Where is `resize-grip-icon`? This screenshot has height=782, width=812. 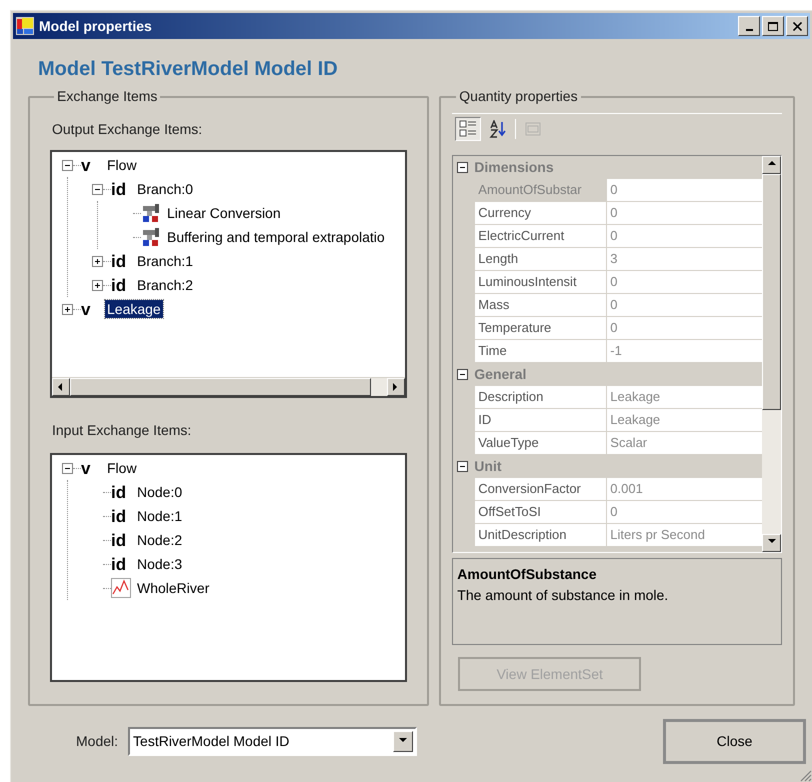 resize-grip-icon is located at coordinates (806, 776).